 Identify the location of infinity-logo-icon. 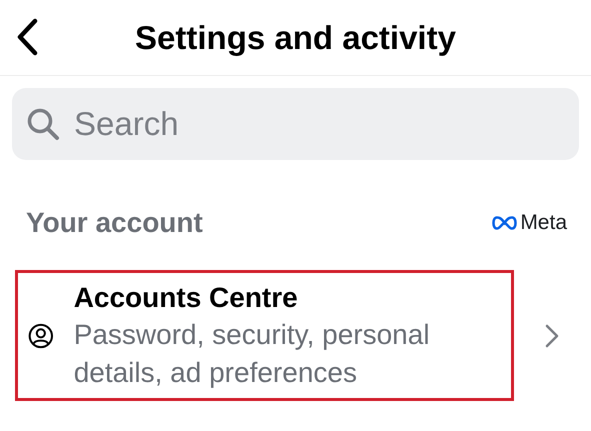
(505, 223).